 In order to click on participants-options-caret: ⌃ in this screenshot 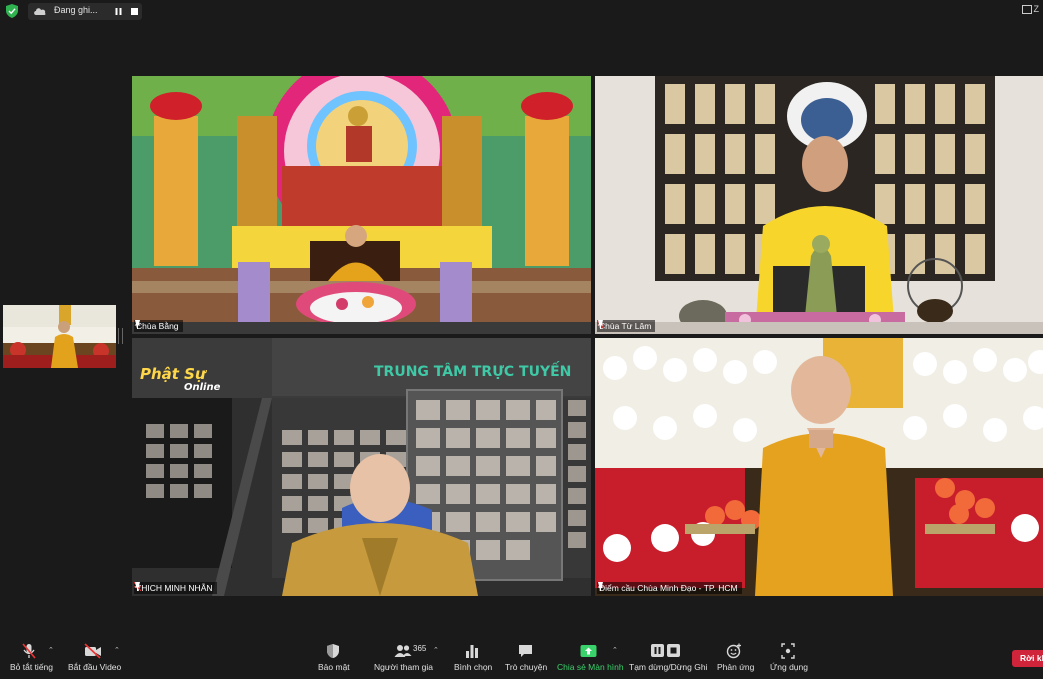, I will do `click(436, 650)`.